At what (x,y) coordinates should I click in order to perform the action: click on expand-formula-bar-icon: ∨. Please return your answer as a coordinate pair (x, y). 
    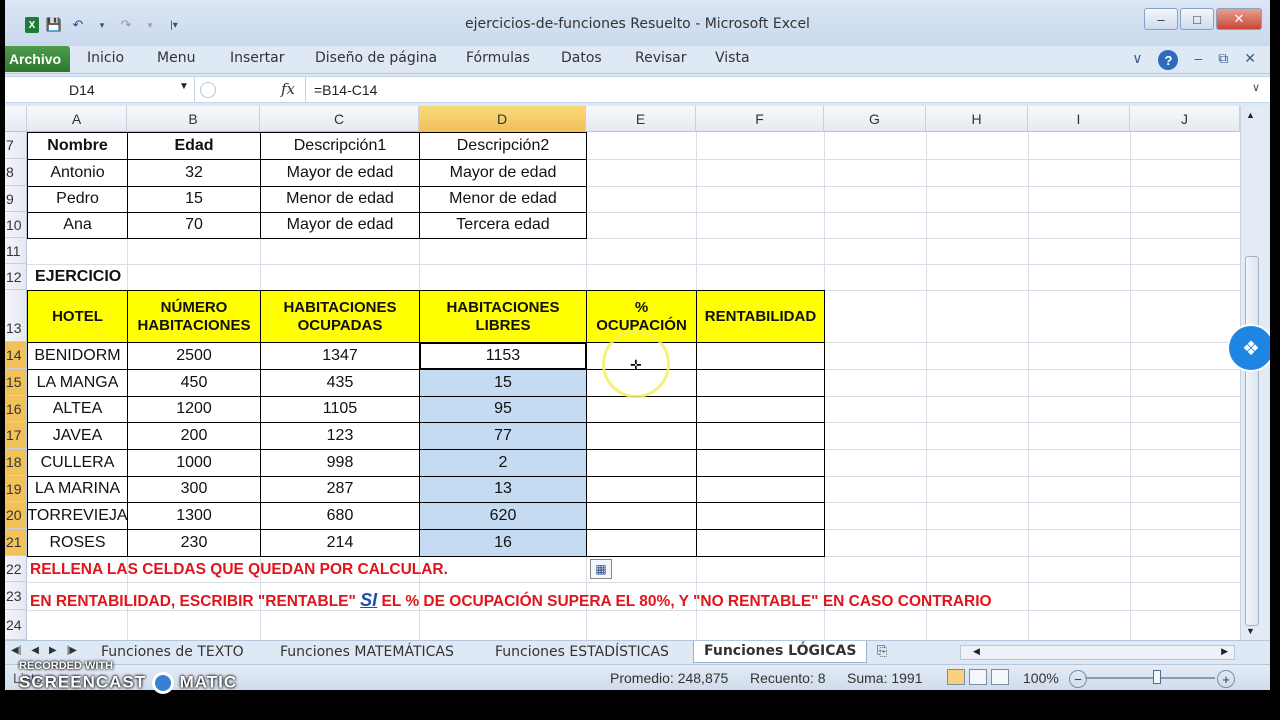
    Looking at the image, I should click on (1256, 87).